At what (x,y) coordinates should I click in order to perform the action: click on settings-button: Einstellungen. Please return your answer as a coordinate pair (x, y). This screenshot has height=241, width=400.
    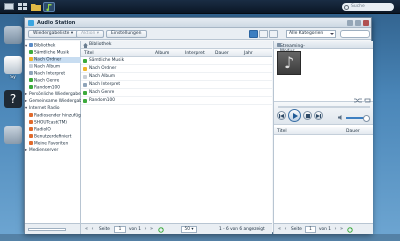
    Looking at the image, I should click on (126, 34).